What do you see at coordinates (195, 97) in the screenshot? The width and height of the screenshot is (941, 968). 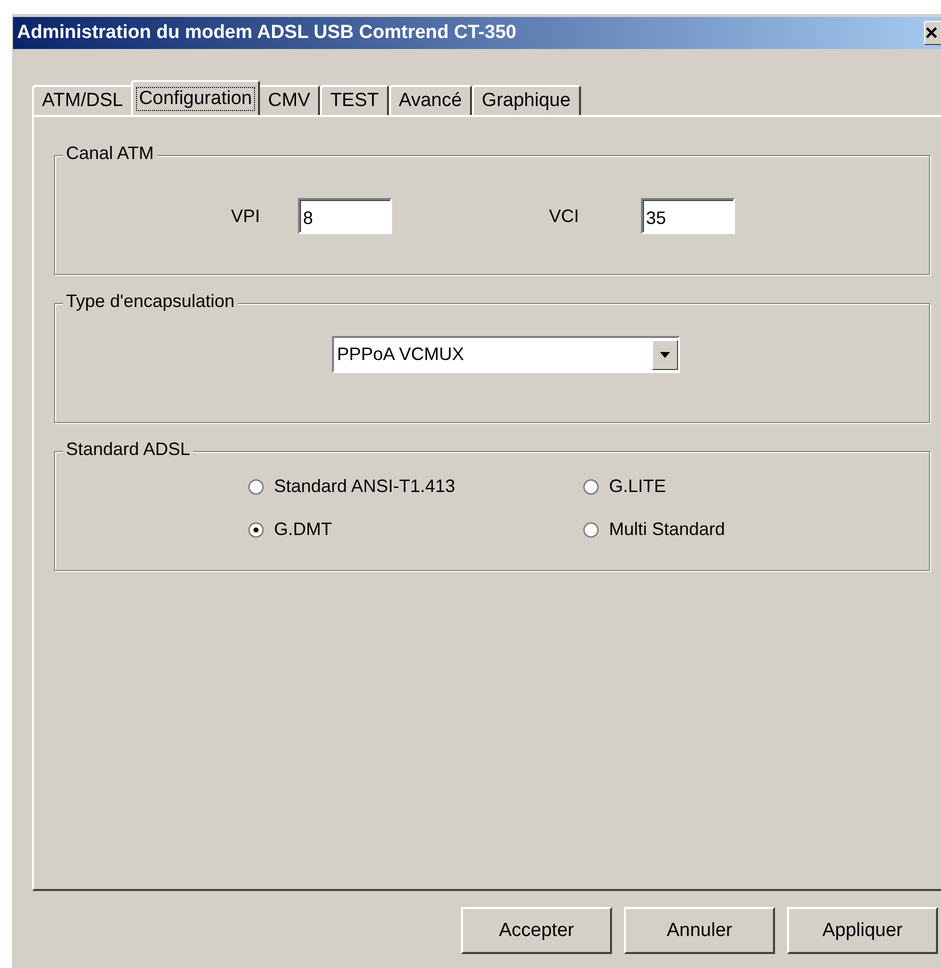 I see `tab: Configuration` at bounding box center [195, 97].